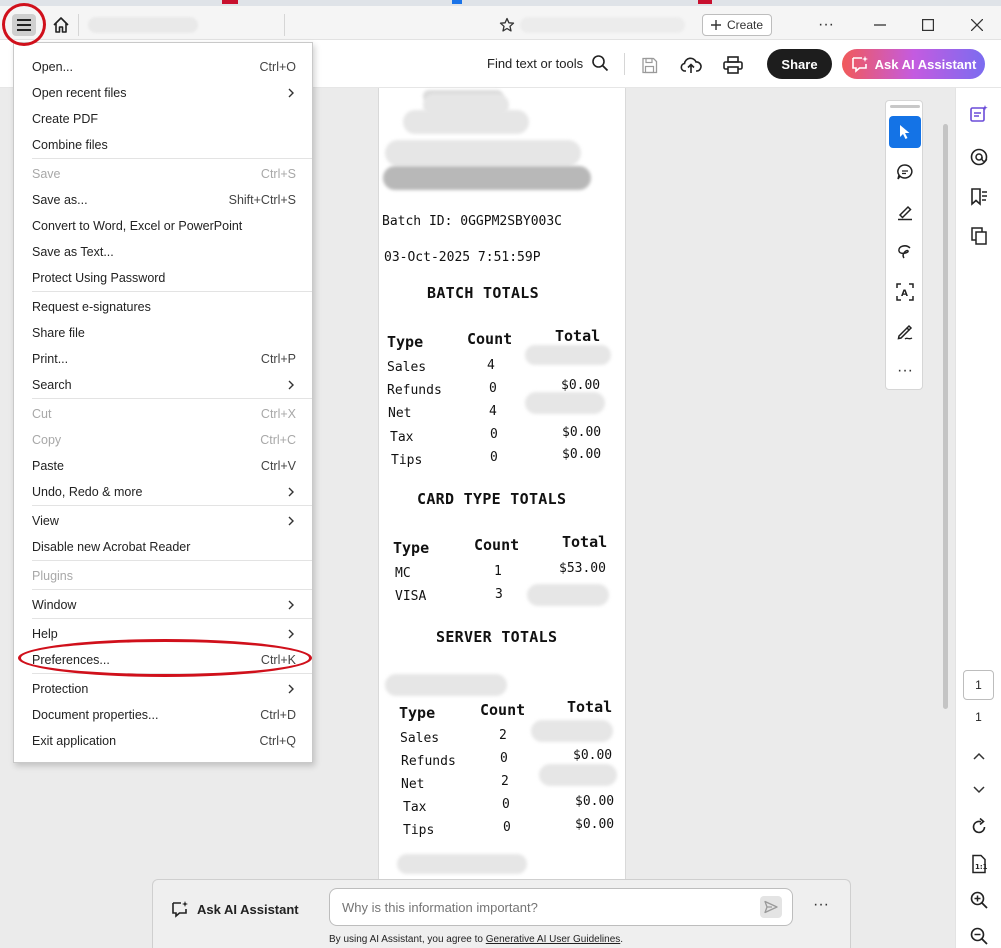 This screenshot has width=1001, height=948. Describe the element at coordinates (472, 221) in the screenshot. I see `batch-id: Batch ID: 0GGPM2SBY003C` at that location.